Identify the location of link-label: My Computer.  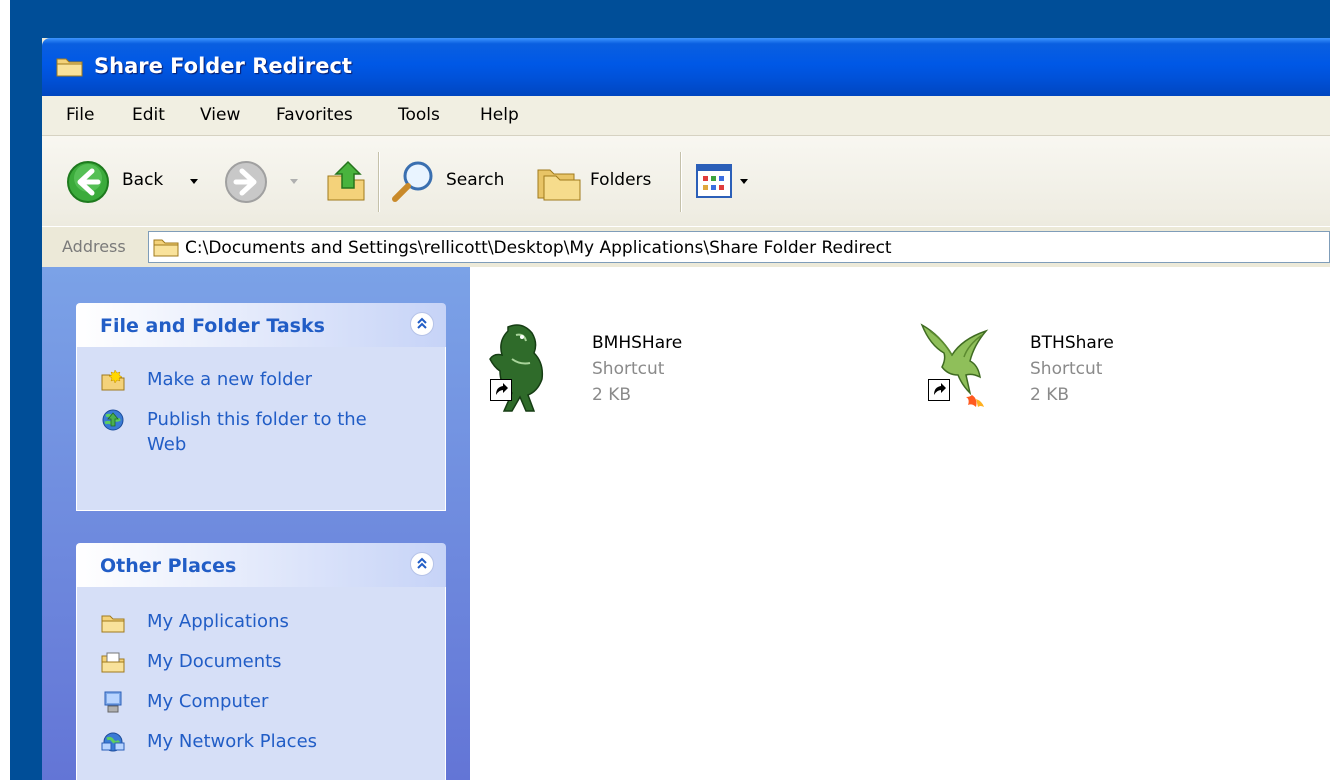
(208, 701).